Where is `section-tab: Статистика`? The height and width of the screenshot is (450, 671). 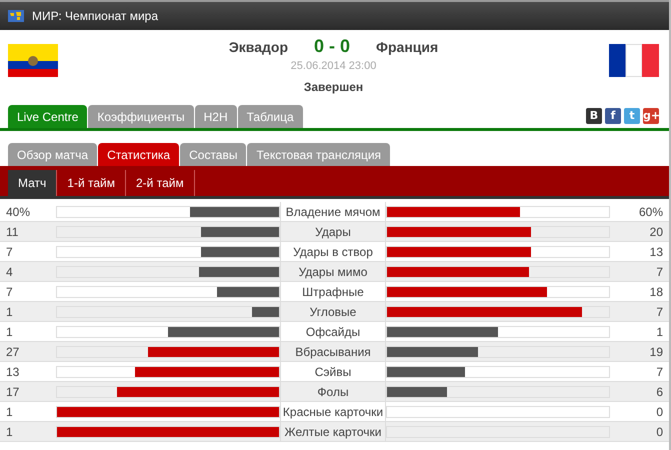 section-tab: Статистика is located at coordinates (139, 154).